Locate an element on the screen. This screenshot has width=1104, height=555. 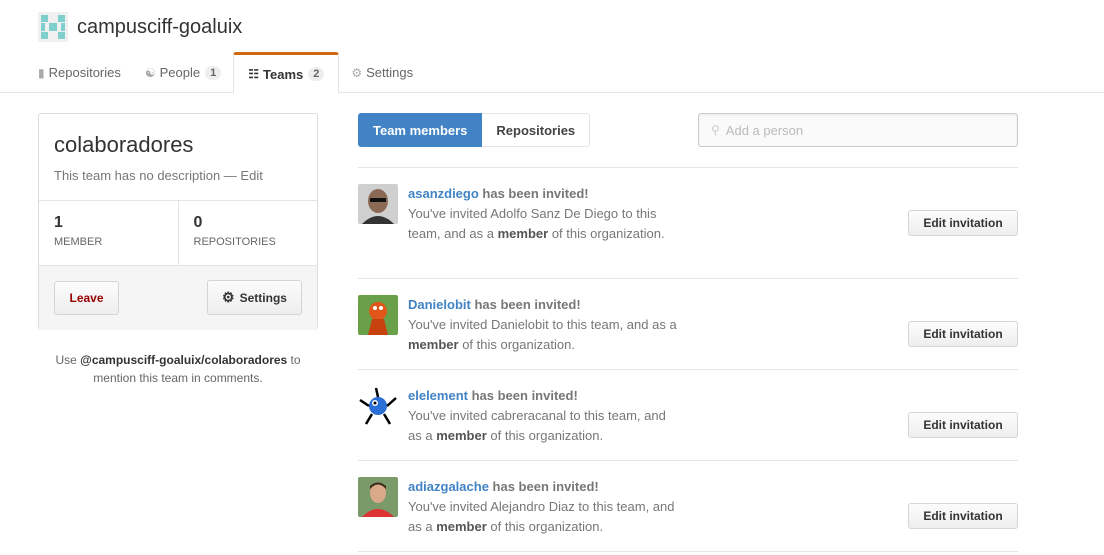
add-person-field: ⚲ is located at coordinates (858, 130).